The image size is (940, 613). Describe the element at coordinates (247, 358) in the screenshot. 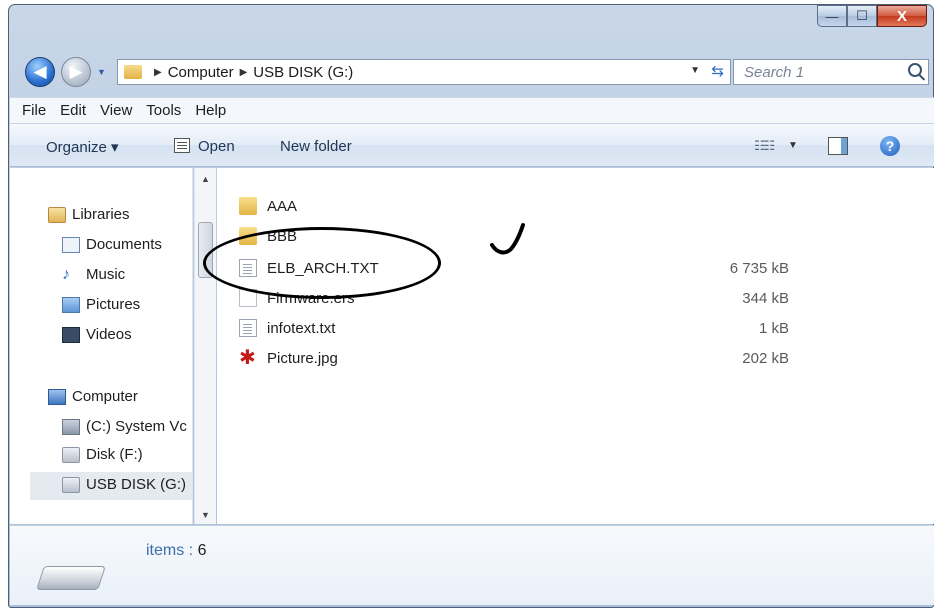

I see `image-file-icon: ✱` at that location.